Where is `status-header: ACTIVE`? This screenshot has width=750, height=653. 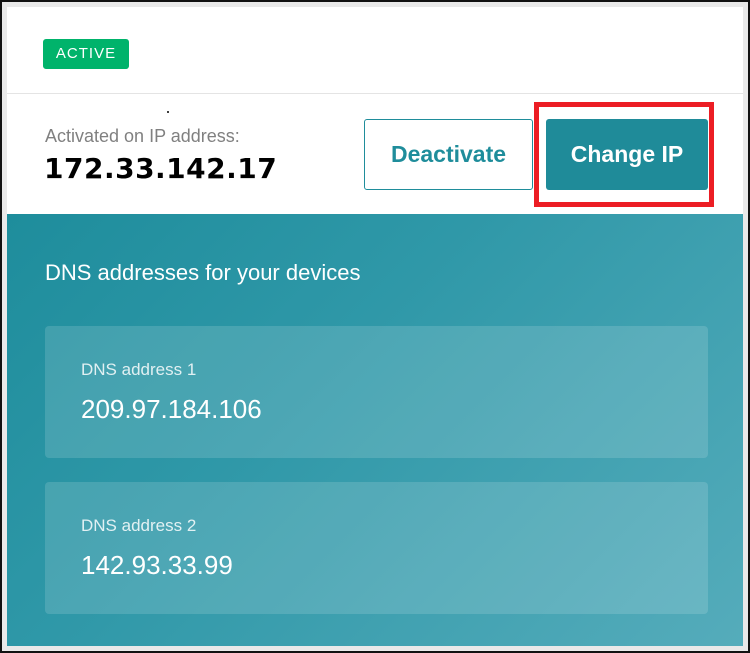
status-header: ACTIVE is located at coordinates (375, 50).